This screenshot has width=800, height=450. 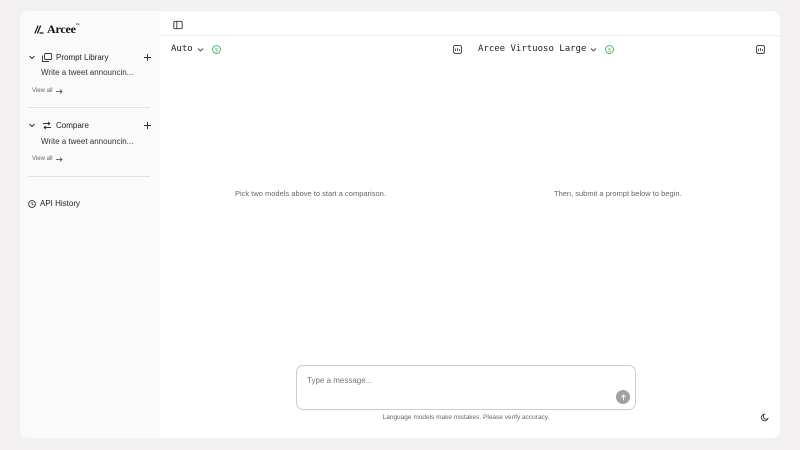 I want to click on brand-logo: Arcee™, so click(x=57, y=29).